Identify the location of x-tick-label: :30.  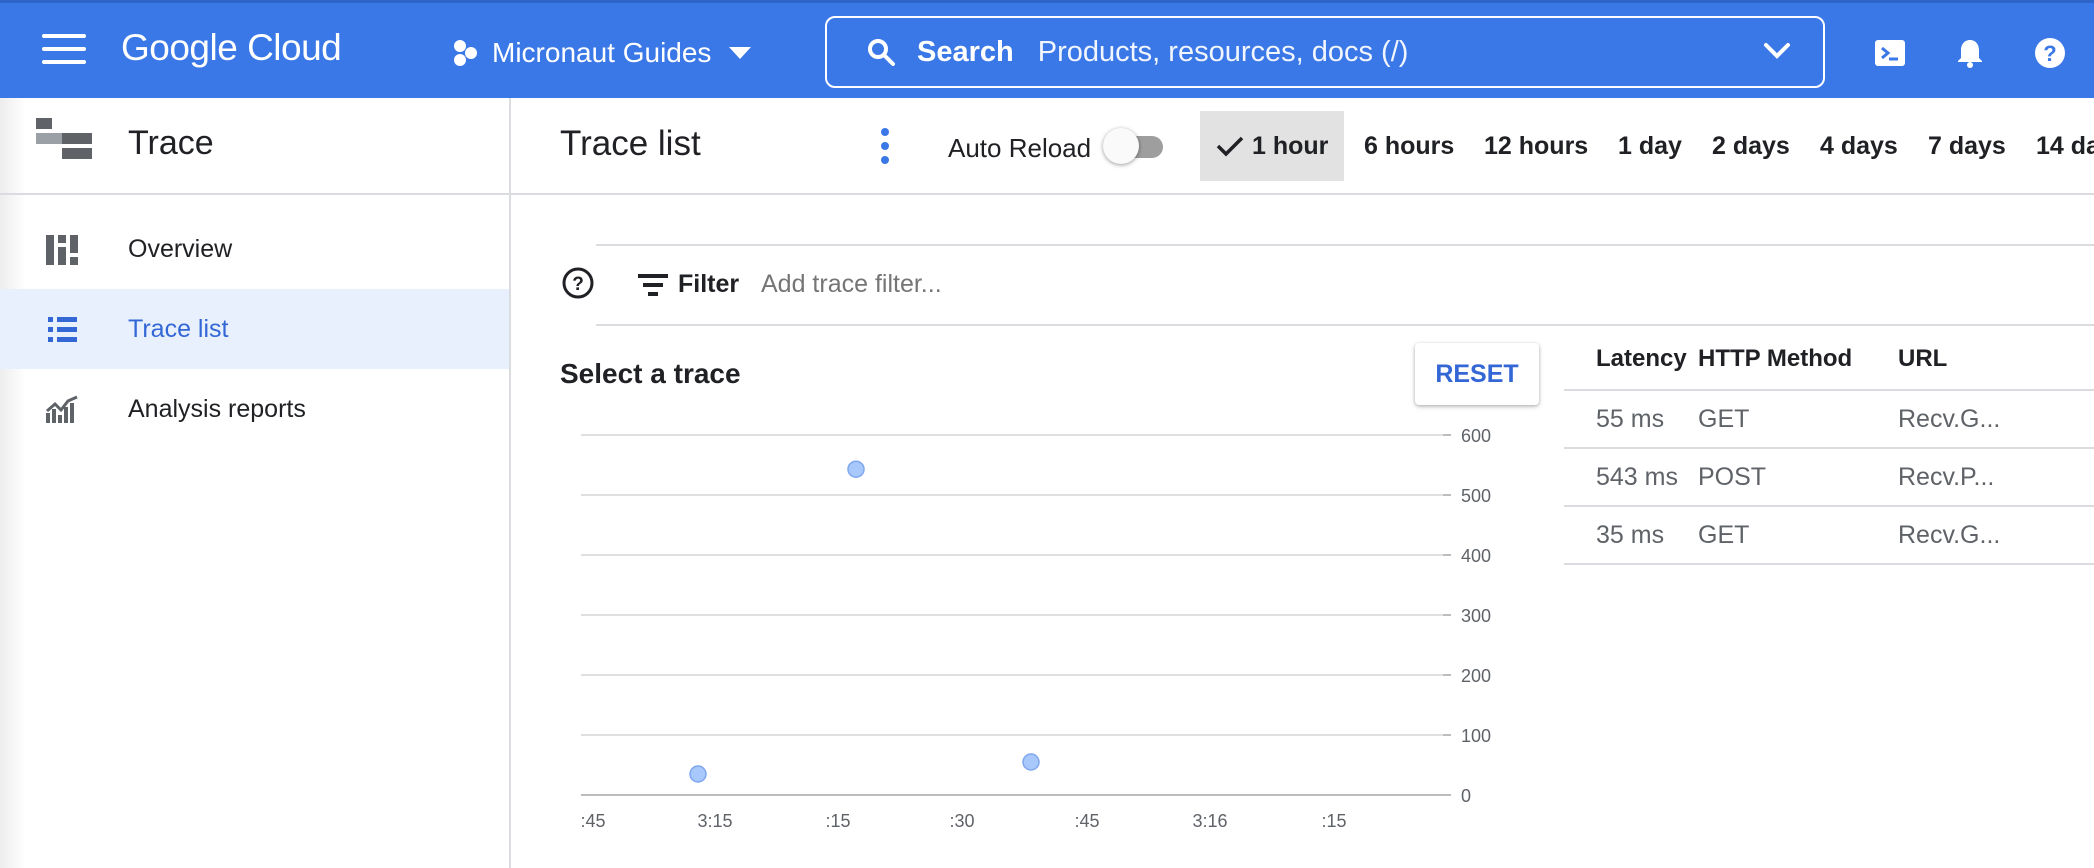
(961, 821).